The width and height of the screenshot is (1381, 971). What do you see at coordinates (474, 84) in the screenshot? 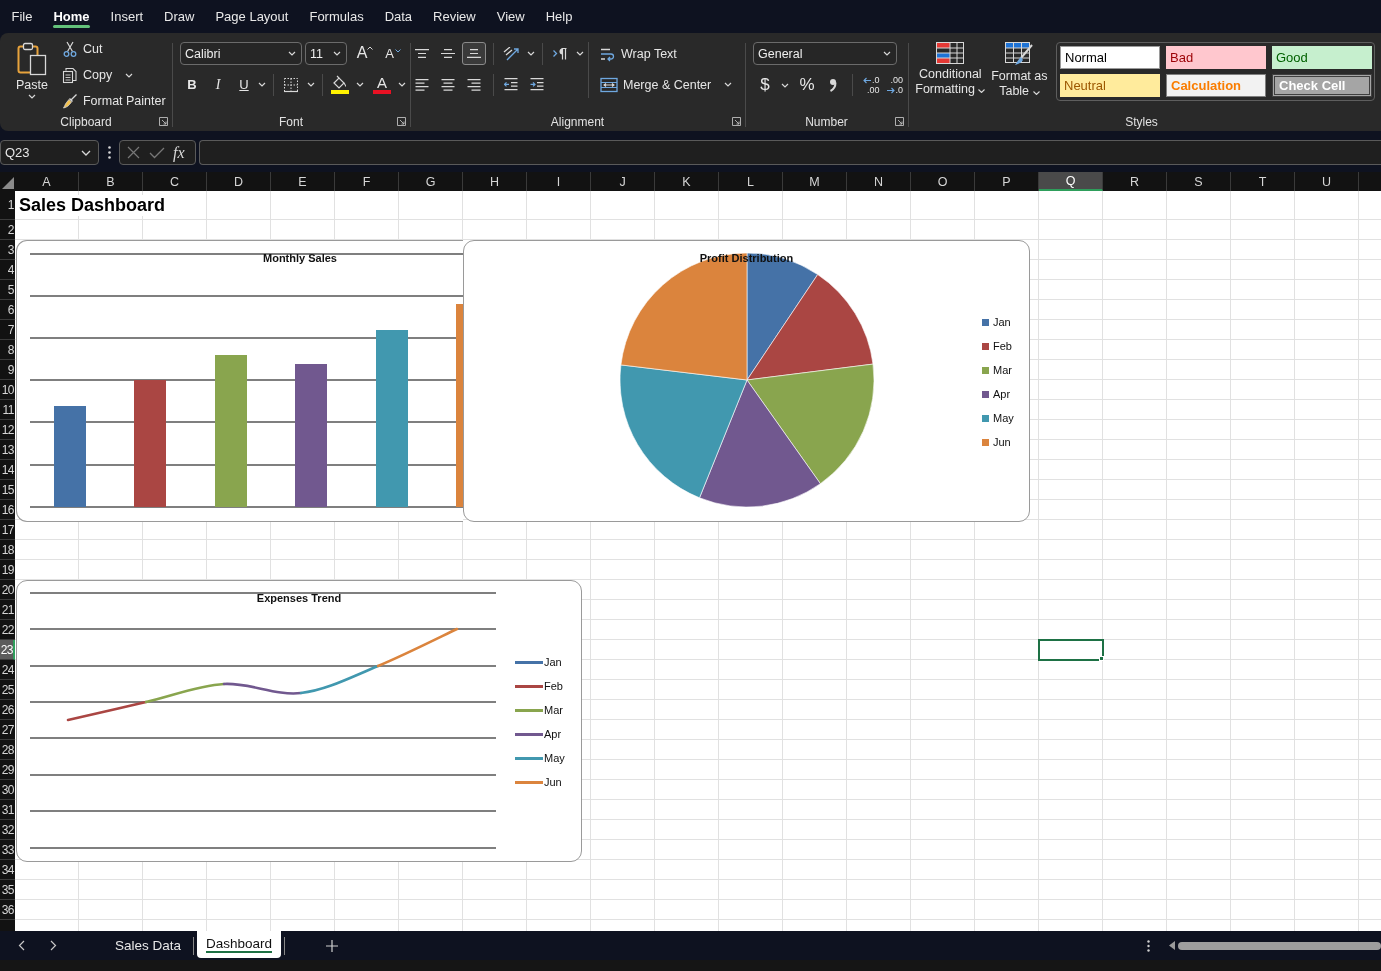
I see `align-right-icon` at bounding box center [474, 84].